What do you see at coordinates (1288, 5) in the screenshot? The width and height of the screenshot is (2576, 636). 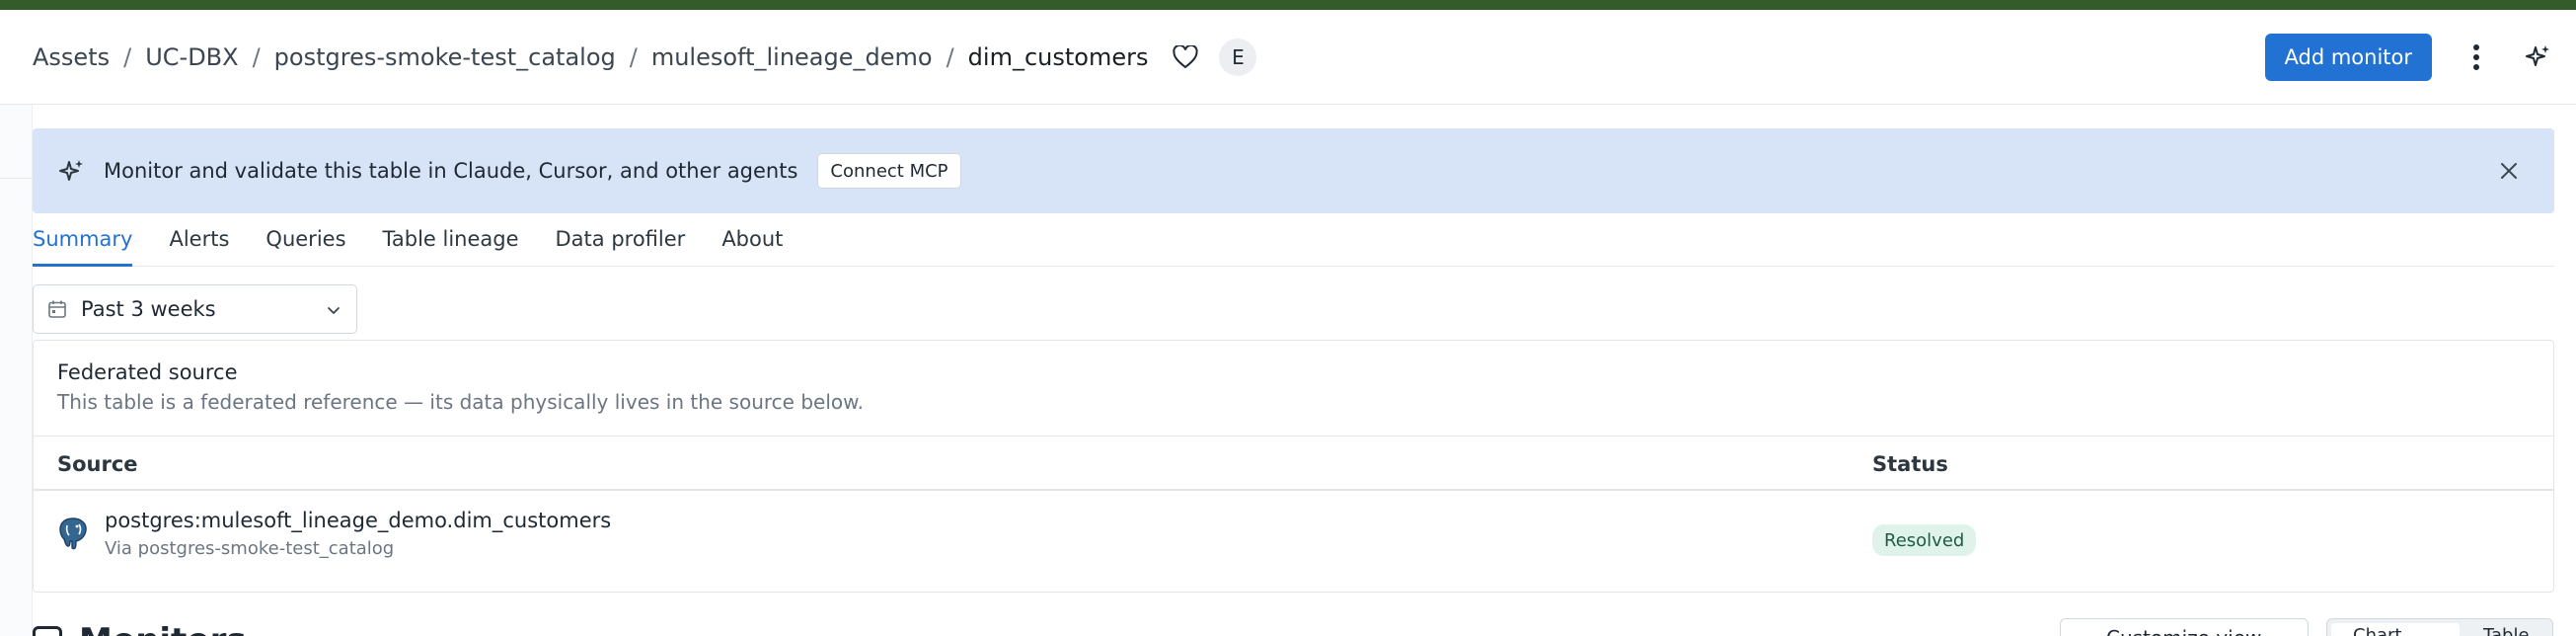 I see `top-accent-bar` at bounding box center [1288, 5].